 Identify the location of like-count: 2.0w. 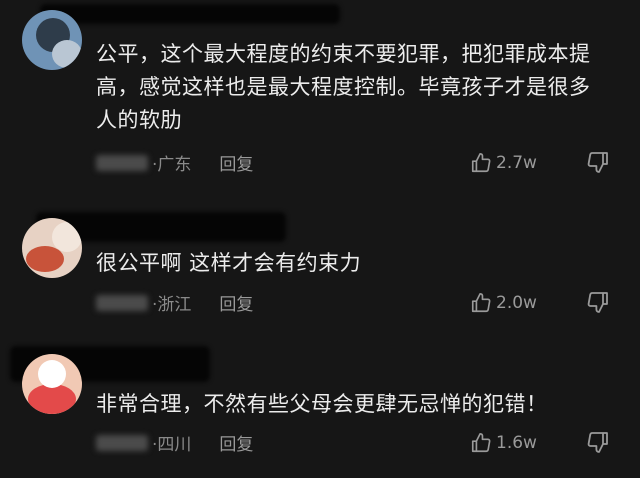
(516, 303).